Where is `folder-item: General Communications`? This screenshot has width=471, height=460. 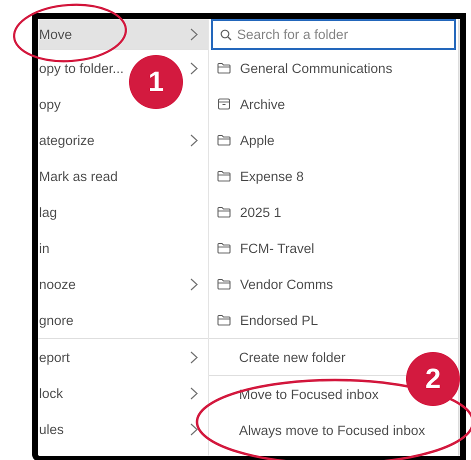 folder-item: General Communications is located at coordinates (316, 68).